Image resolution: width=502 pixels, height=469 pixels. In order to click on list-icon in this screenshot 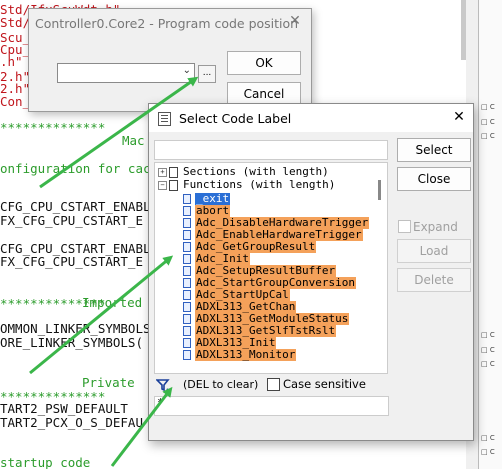, I will do `click(164, 119)`.